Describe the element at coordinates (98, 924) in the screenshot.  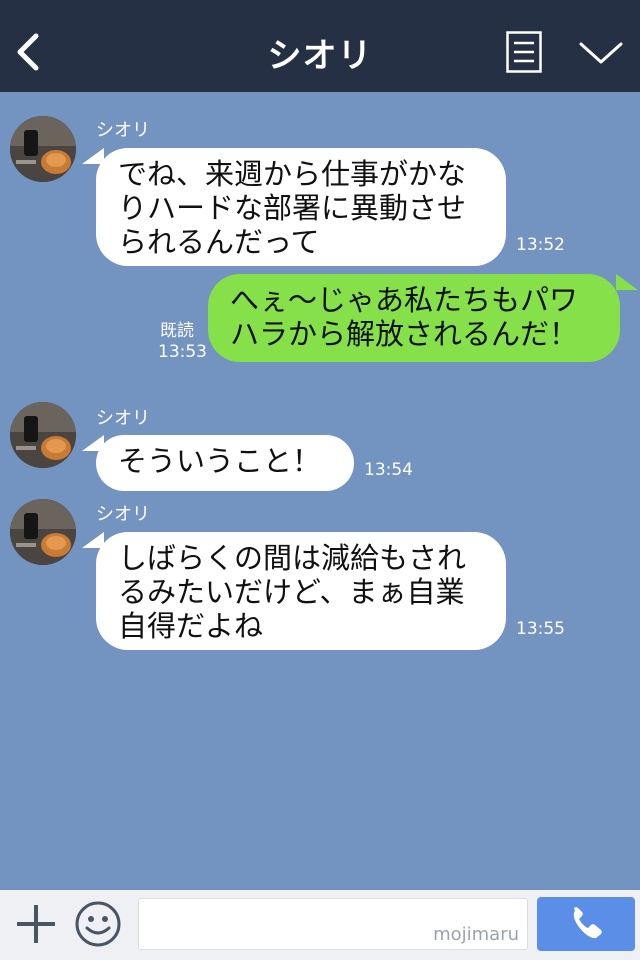
I see `smile-icon` at that location.